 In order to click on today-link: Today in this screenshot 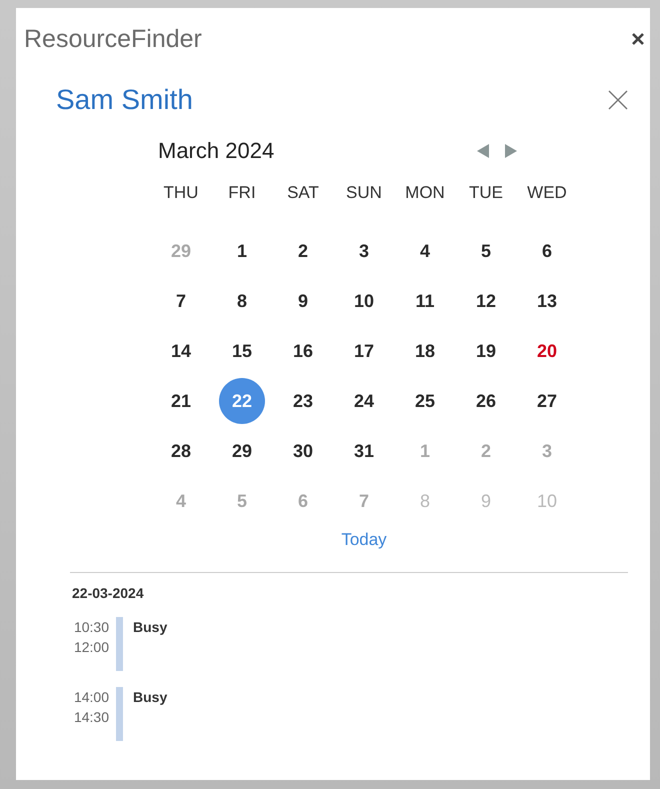, I will do `click(364, 540)`.